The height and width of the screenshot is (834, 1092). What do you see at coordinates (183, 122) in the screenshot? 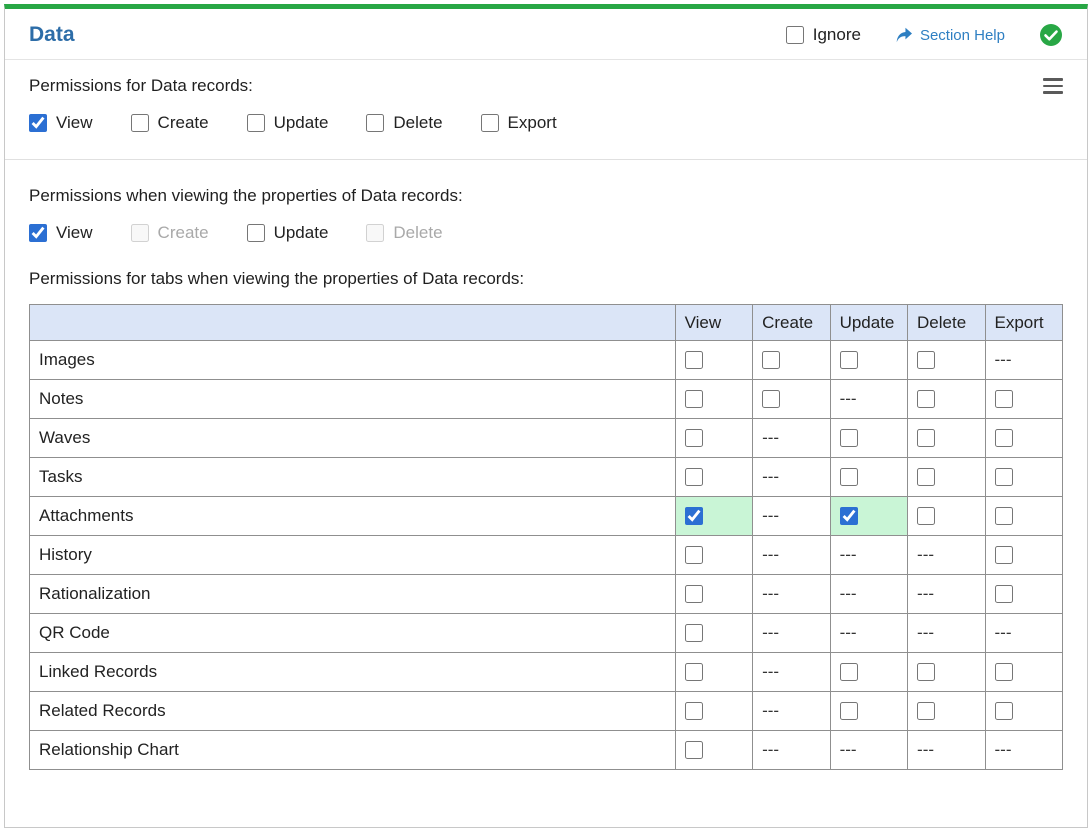
I see `create-checkbox-label: Create` at bounding box center [183, 122].